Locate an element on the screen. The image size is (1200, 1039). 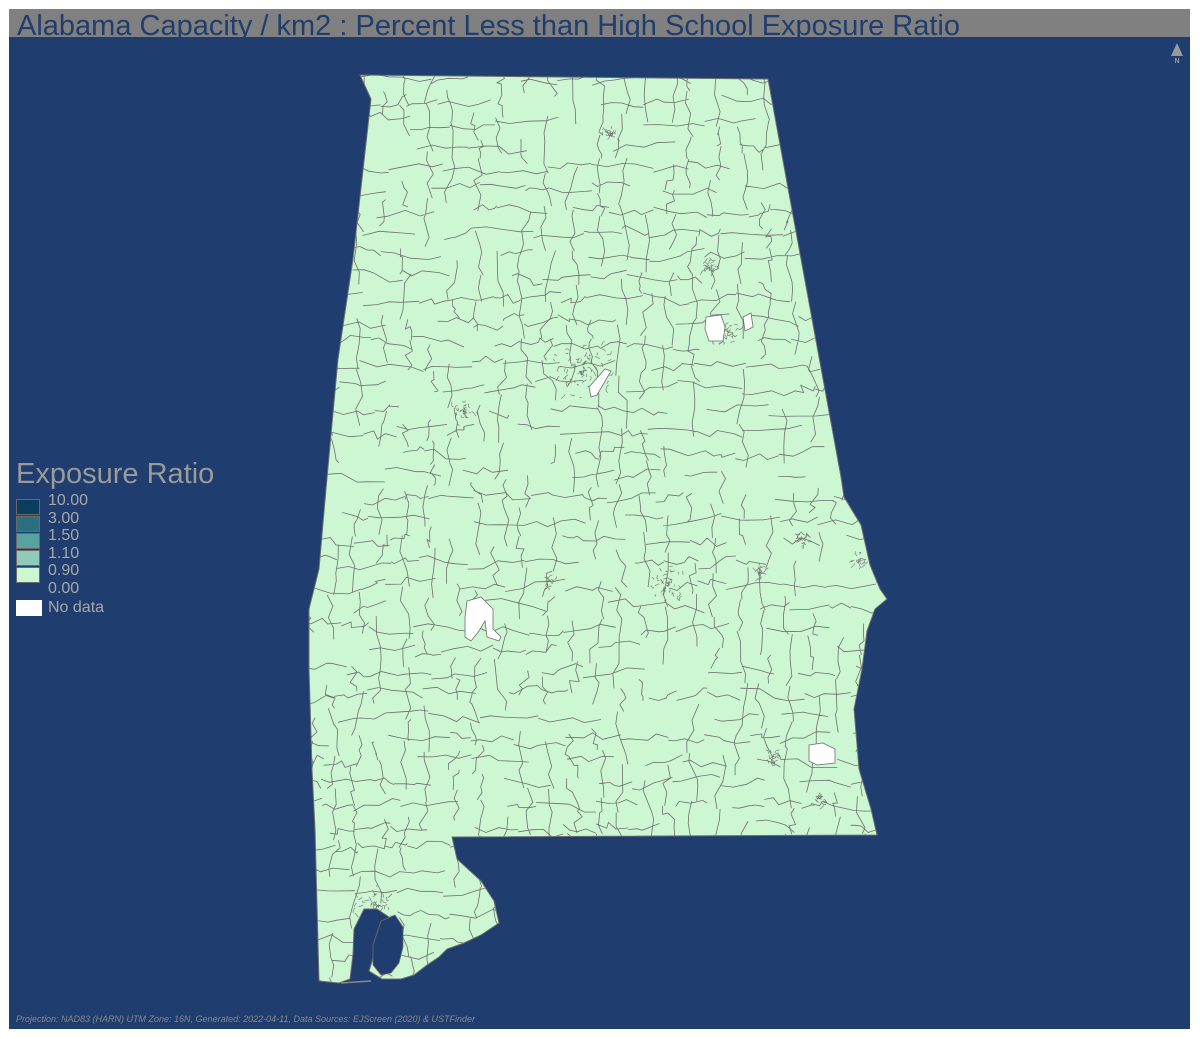
legend-tick-label: 1.10 is located at coordinates (64, 553).